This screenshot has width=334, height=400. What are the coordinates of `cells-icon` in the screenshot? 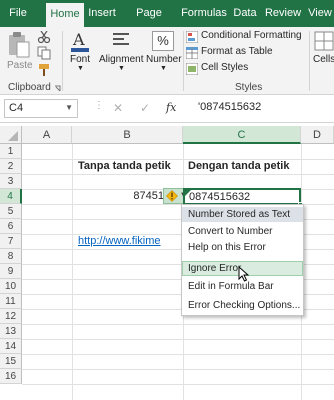 It's located at (324, 41).